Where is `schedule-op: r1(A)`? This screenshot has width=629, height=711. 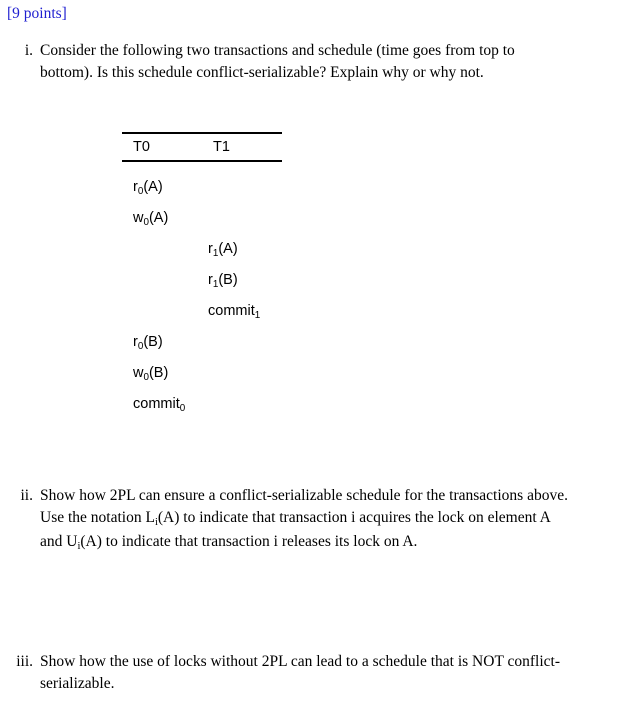
schedule-op: r1(A) is located at coordinates (223, 250).